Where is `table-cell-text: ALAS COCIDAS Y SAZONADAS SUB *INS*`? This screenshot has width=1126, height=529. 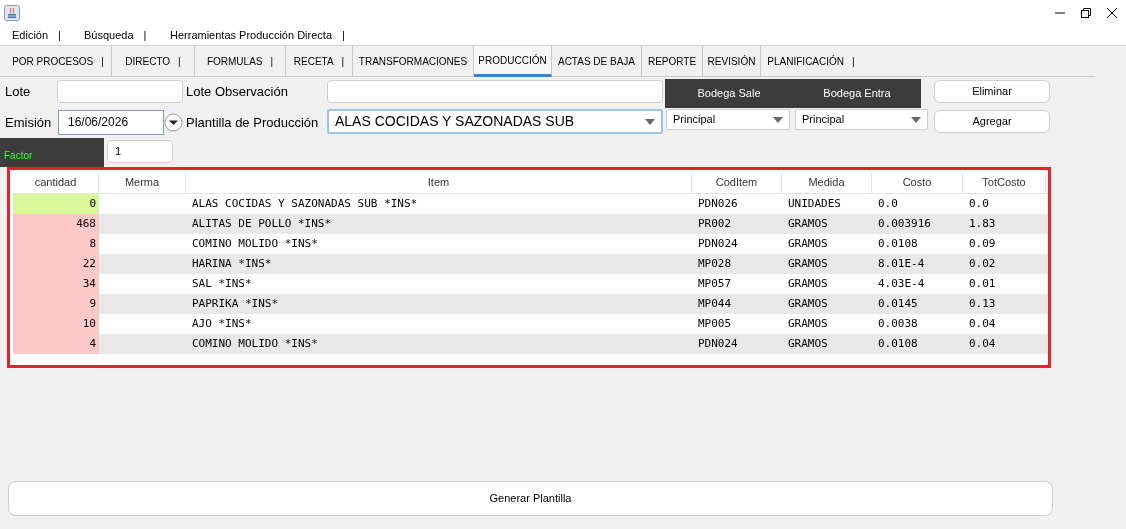 table-cell-text: ALAS COCIDAS Y SAZONADAS SUB *INS* is located at coordinates (305, 204).